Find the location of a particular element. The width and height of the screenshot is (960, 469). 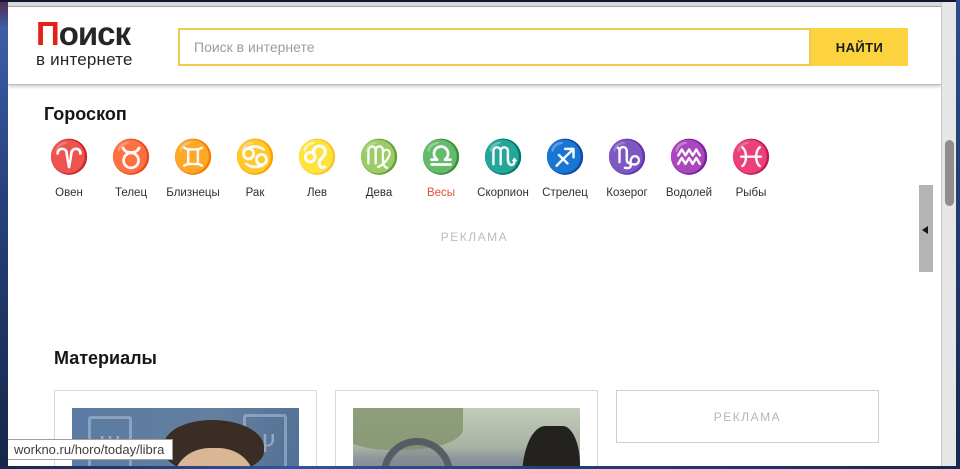

zodiac-label: Лев is located at coordinates (317, 193).